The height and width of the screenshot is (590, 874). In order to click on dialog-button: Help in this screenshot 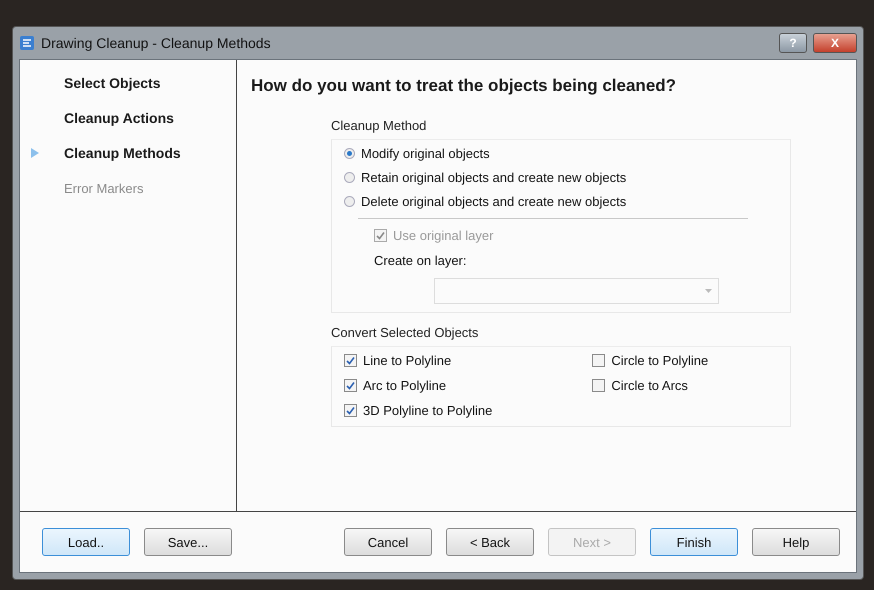, I will do `click(796, 542)`.